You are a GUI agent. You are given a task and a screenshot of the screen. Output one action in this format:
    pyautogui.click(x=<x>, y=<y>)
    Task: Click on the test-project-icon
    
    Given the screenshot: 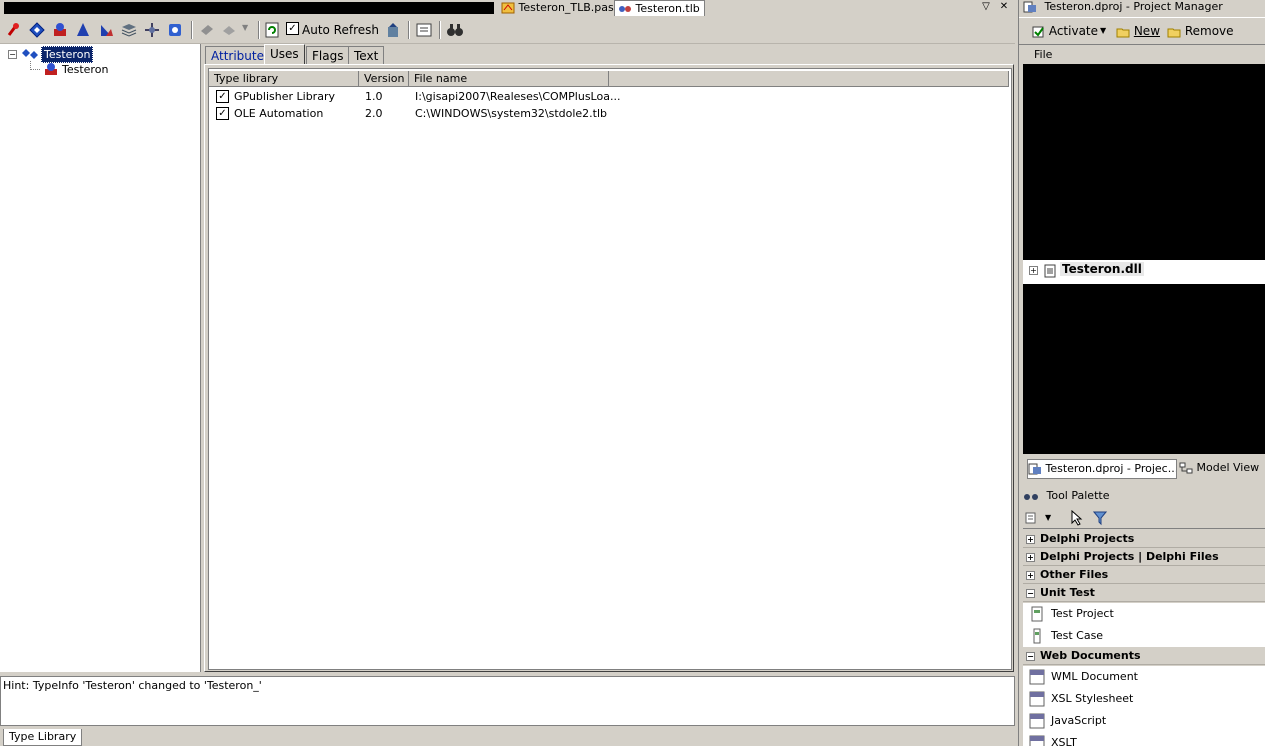 What is the action you would take?
    pyautogui.click(x=1037, y=614)
    